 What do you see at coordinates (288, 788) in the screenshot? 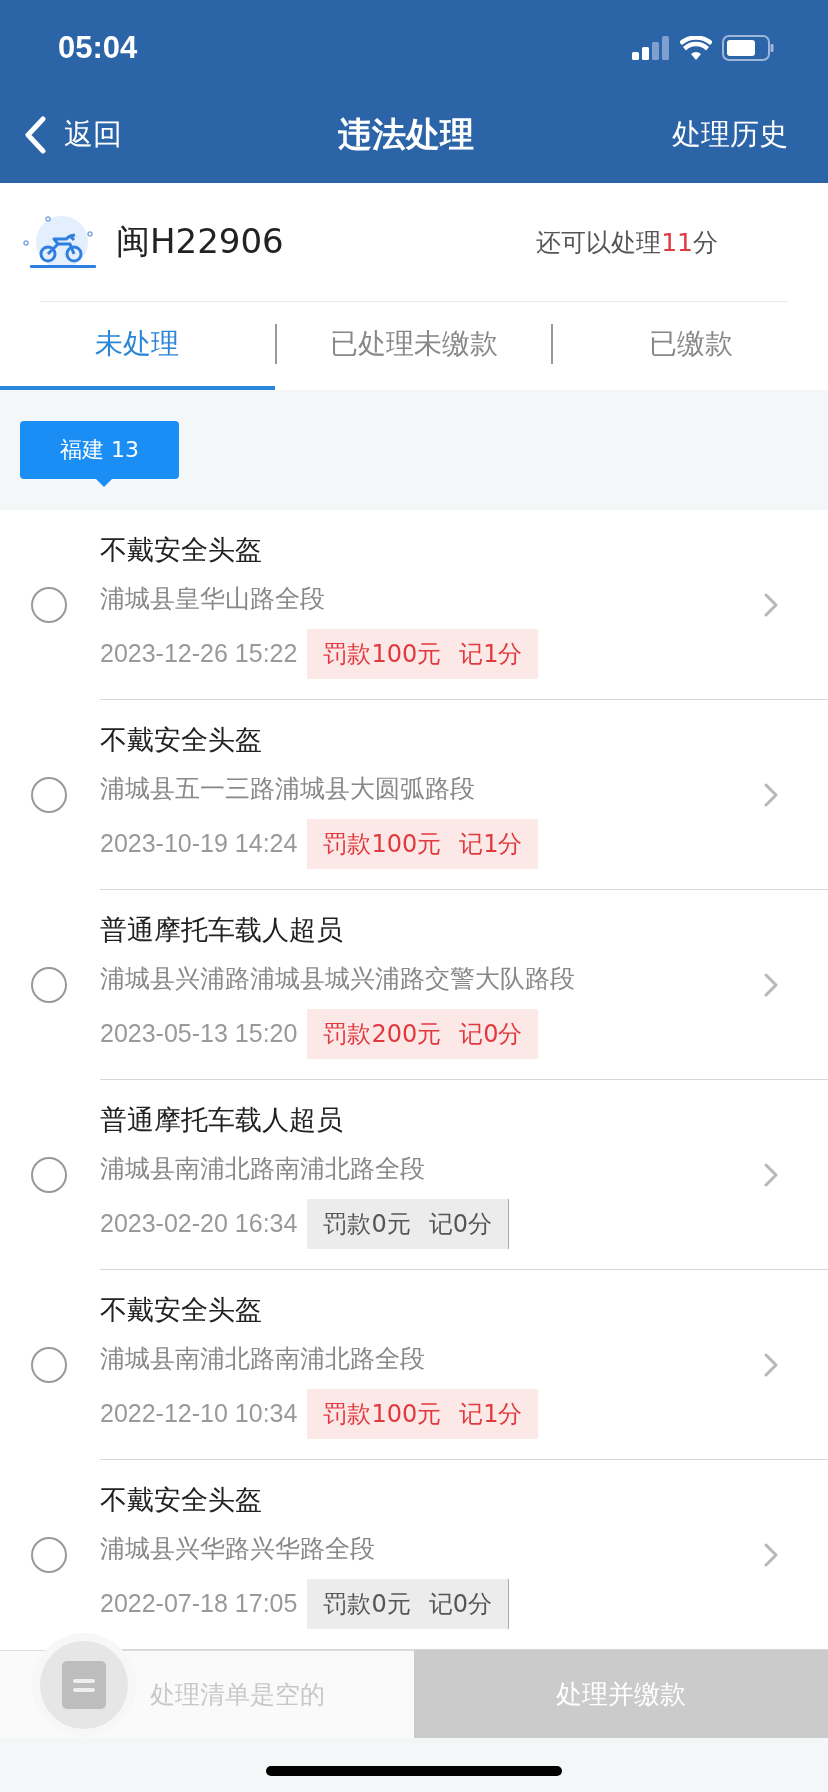
I see `violation-location: 浦城县五一三路浦城县大圆弧路段` at bounding box center [288, 788].